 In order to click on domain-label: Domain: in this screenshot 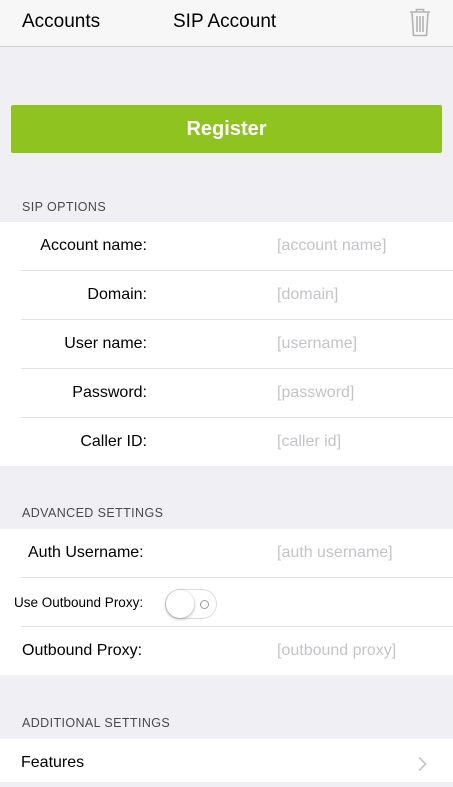, I will do `click(117, 294)`.